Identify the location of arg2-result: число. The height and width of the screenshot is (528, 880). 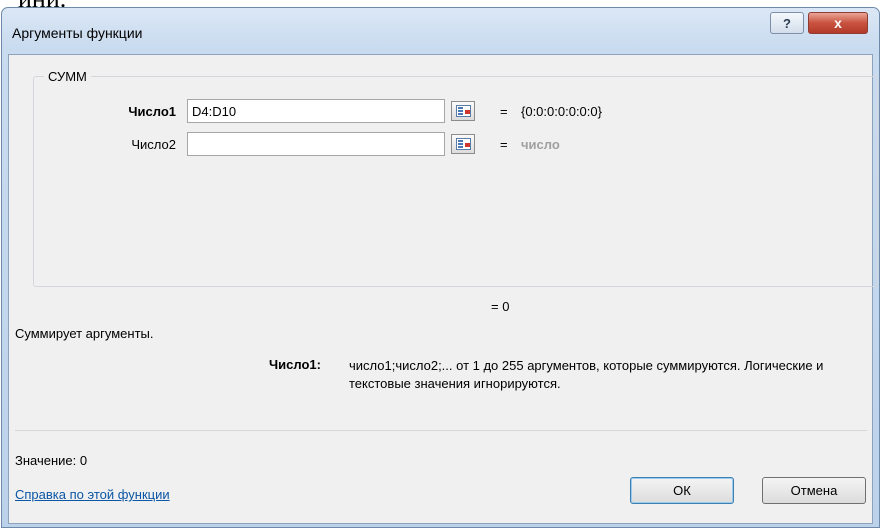
(540, 144).